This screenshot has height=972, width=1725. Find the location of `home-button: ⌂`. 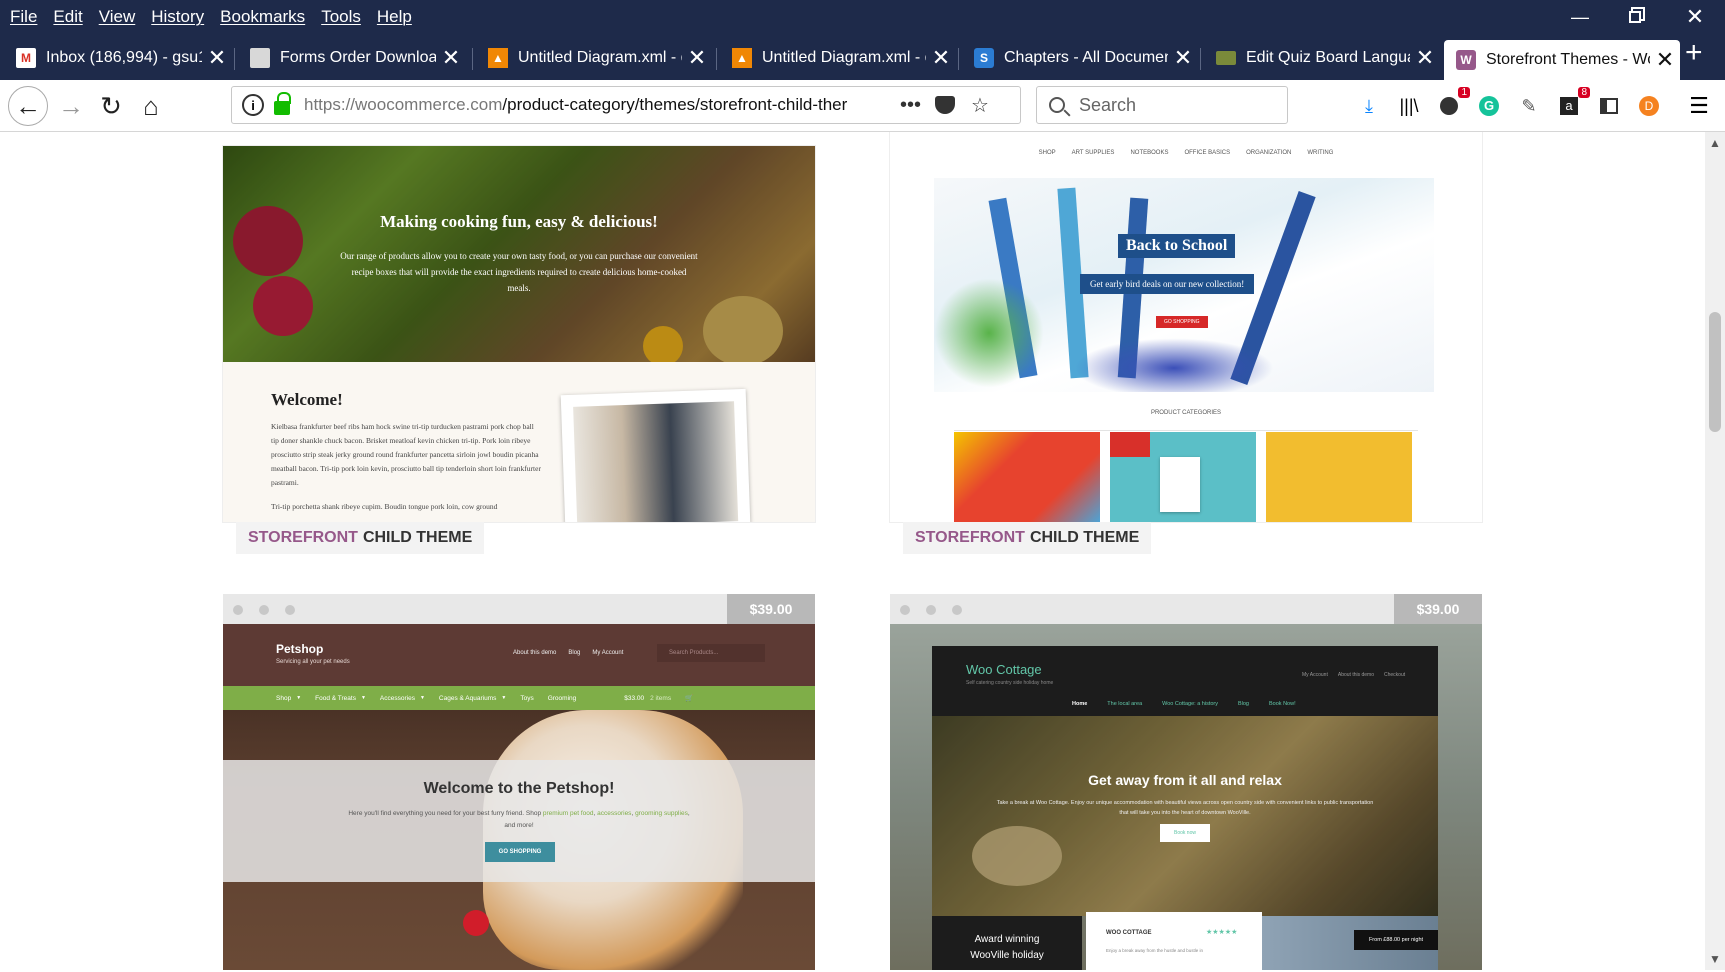

home-button: ⌂ is located at coordinates (151, 106).